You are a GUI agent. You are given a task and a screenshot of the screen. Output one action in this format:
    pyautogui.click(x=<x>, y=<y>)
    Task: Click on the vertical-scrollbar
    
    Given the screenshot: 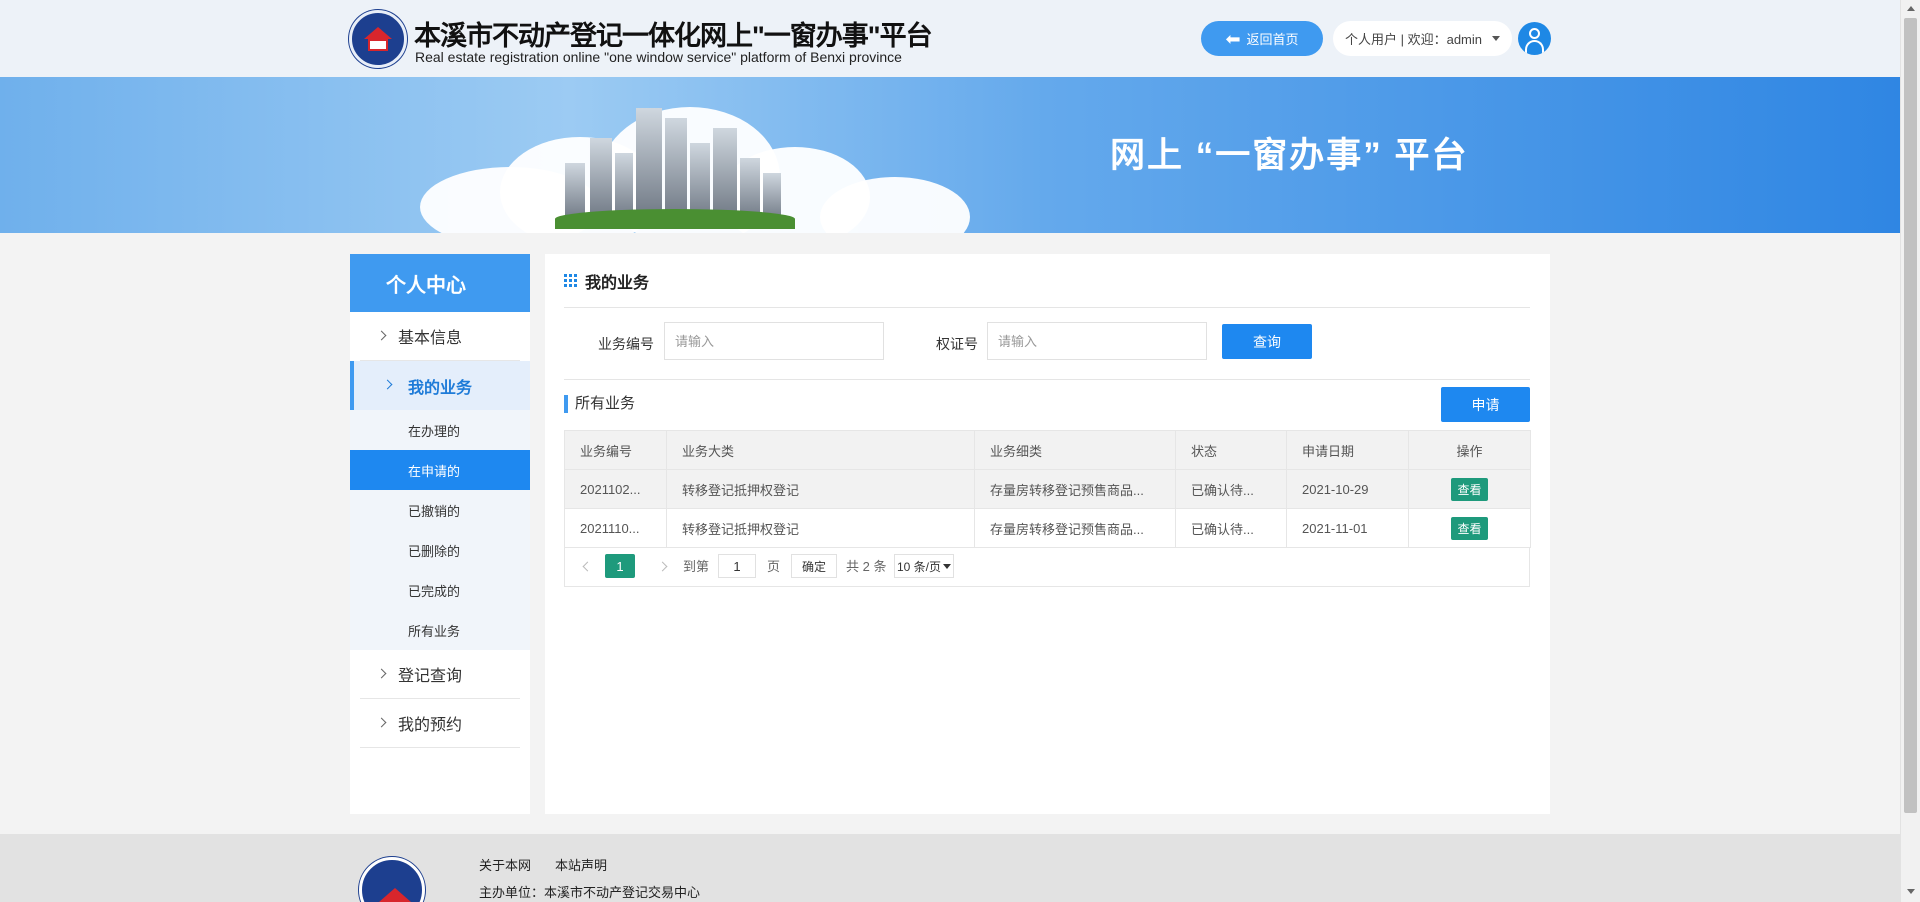 What is the action you would take?
    pyautogui.click(x=1910, y=451)
    